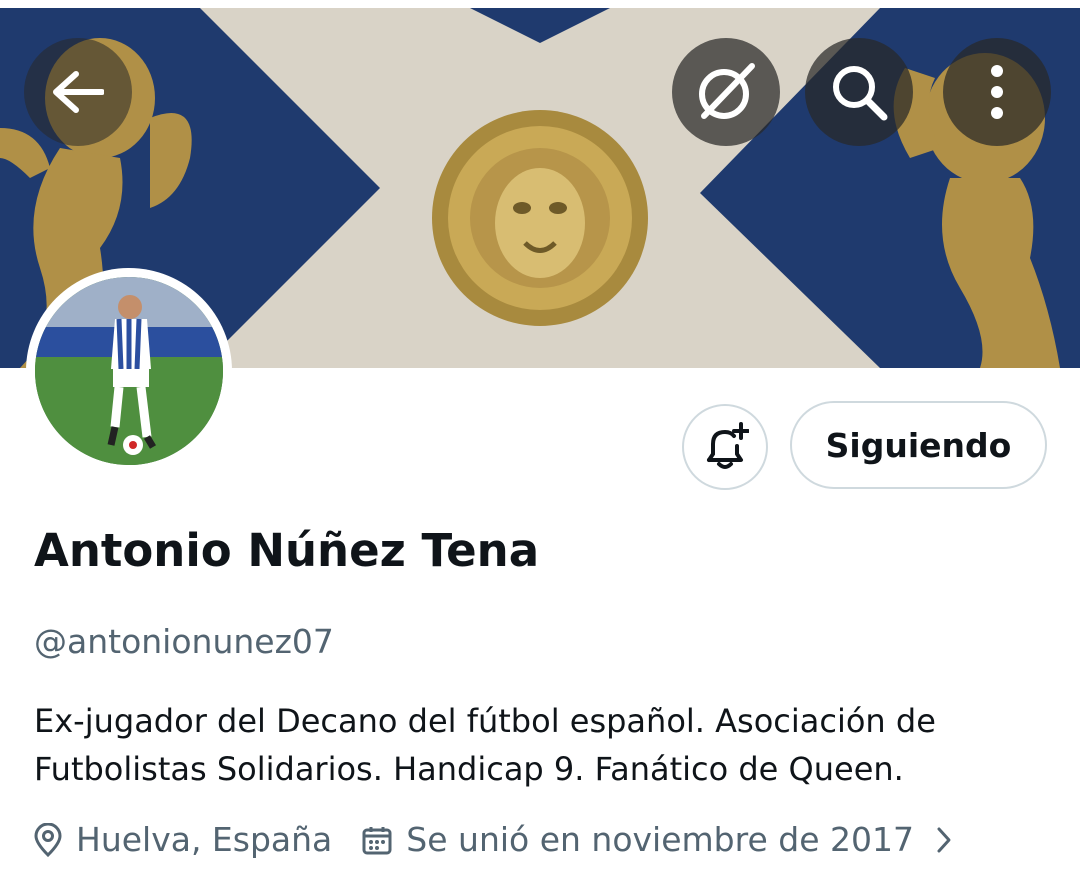 The height and width of the screenshot is (893, 1080). I want to click on chevron-right-icon, so click(944, 840).